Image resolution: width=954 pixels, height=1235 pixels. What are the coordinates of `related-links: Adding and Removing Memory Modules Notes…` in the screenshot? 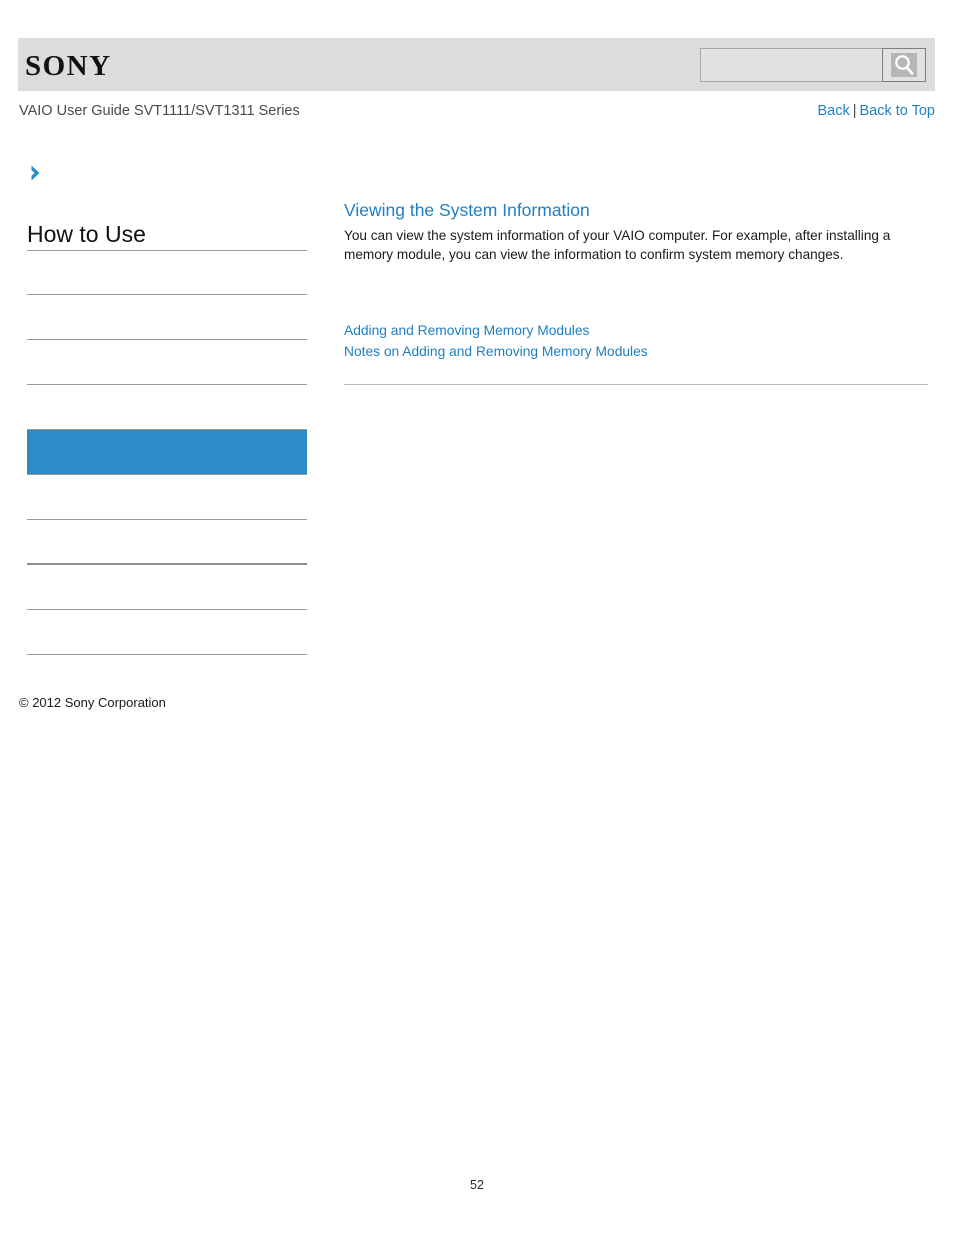 It's located at (636, 341).